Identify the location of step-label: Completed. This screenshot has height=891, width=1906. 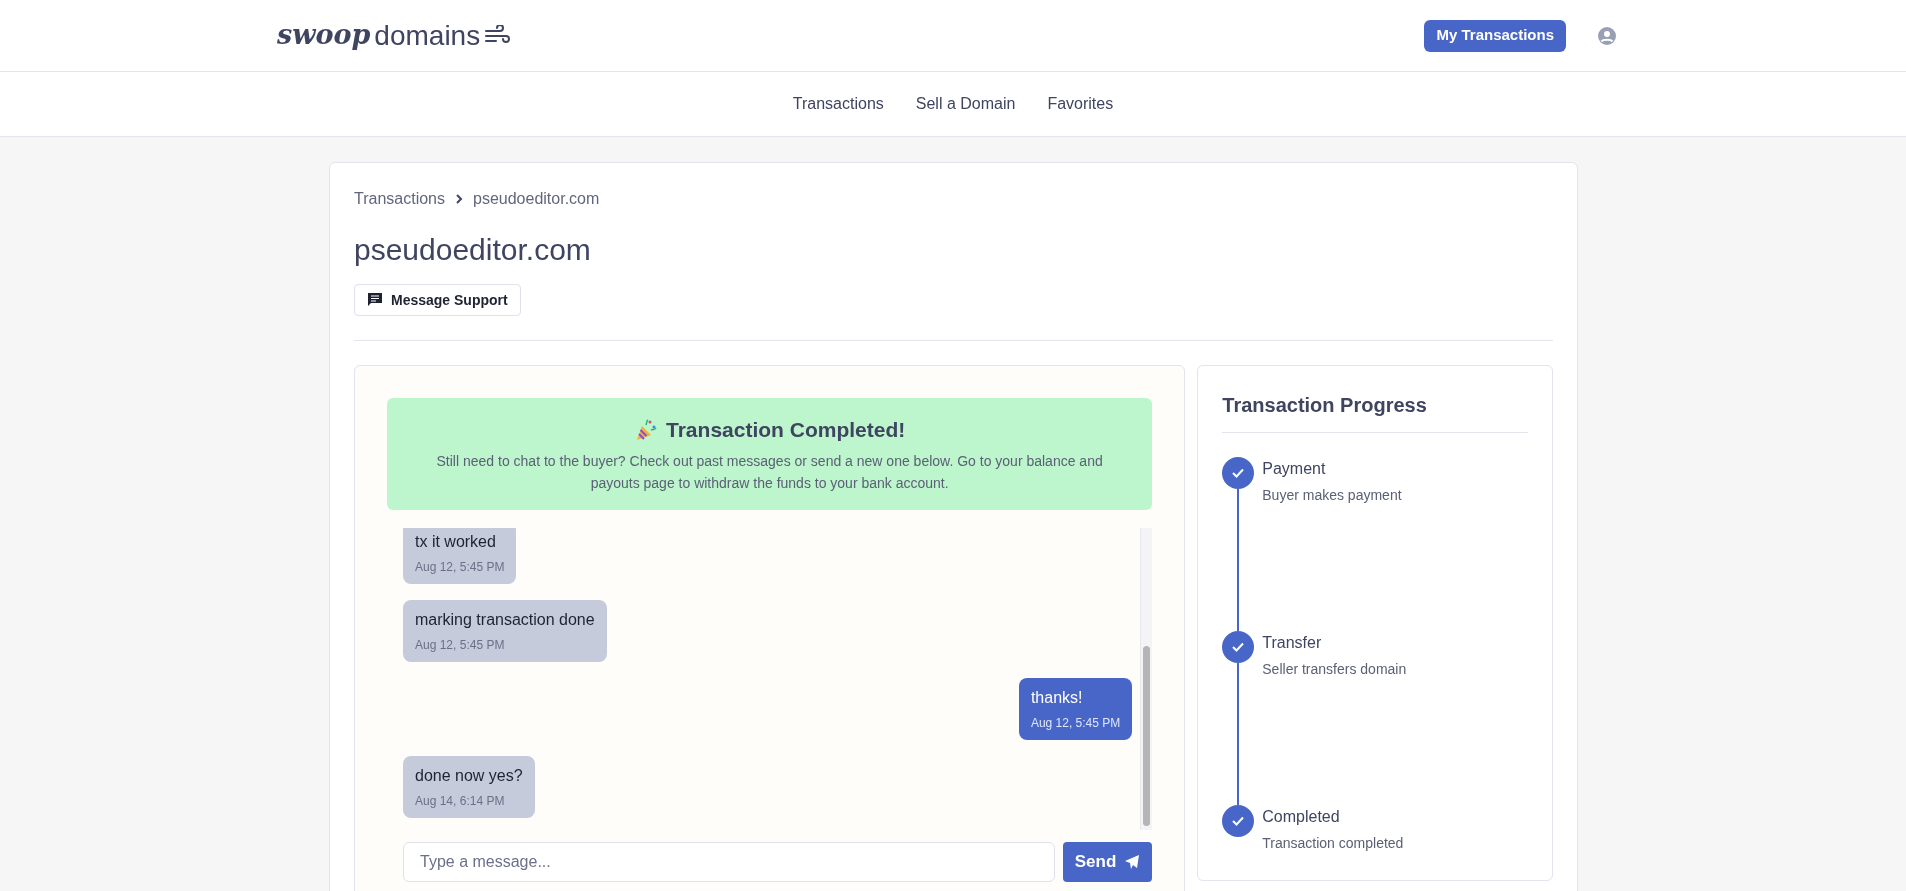
(1301, 817).